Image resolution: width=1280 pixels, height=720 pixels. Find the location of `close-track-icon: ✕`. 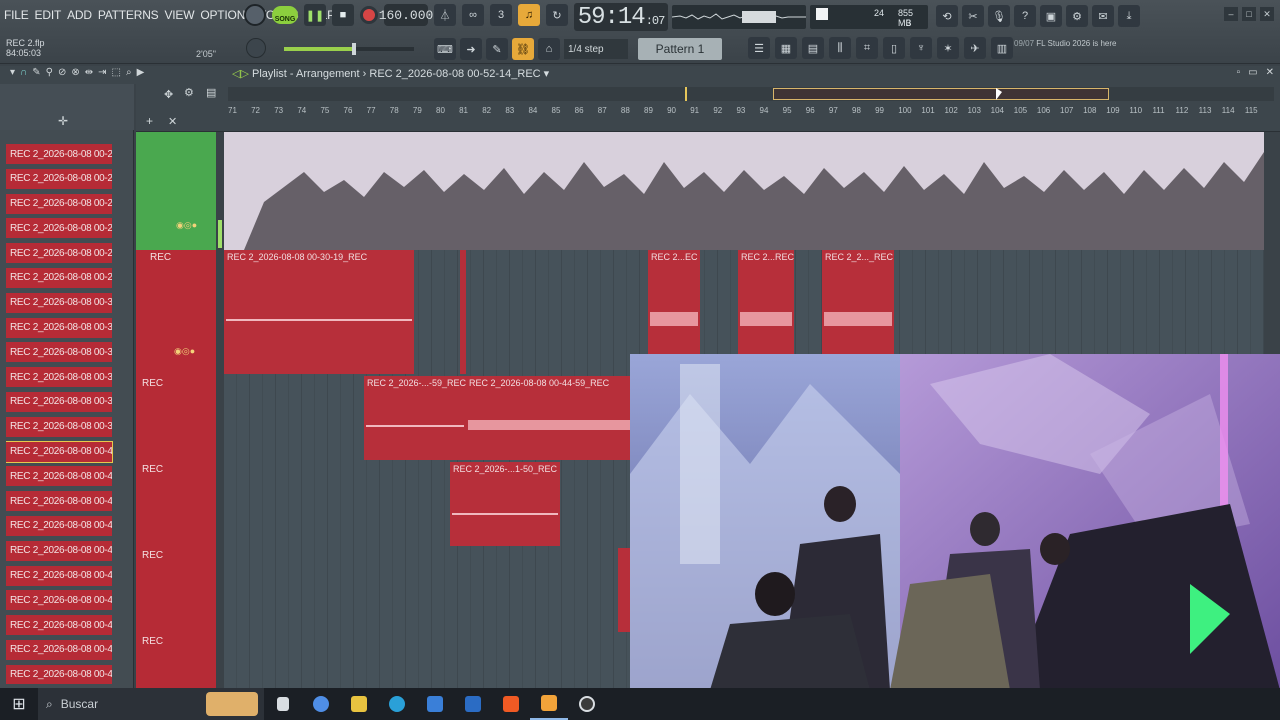

close-track-icon: ✕ is located at coordinates (172, 121).